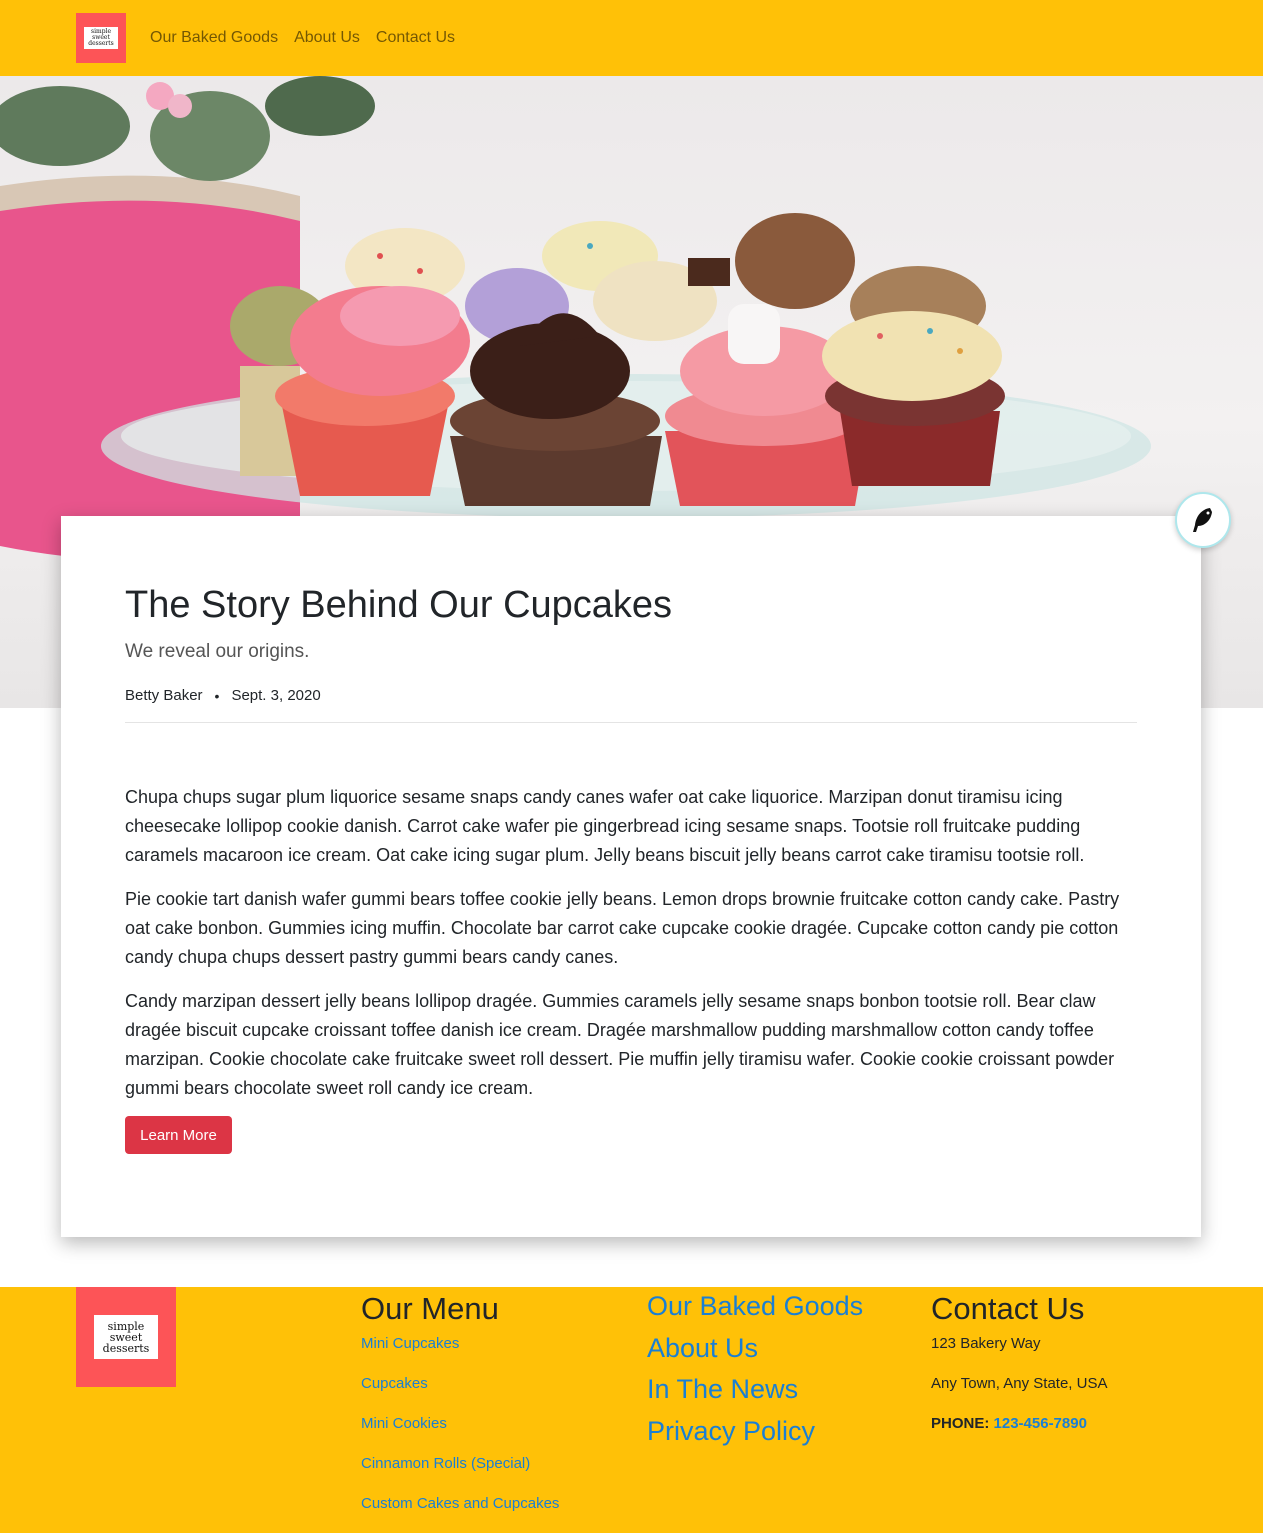  I want to click on post-date: Sept. 3, 2020, so click(276, 695).